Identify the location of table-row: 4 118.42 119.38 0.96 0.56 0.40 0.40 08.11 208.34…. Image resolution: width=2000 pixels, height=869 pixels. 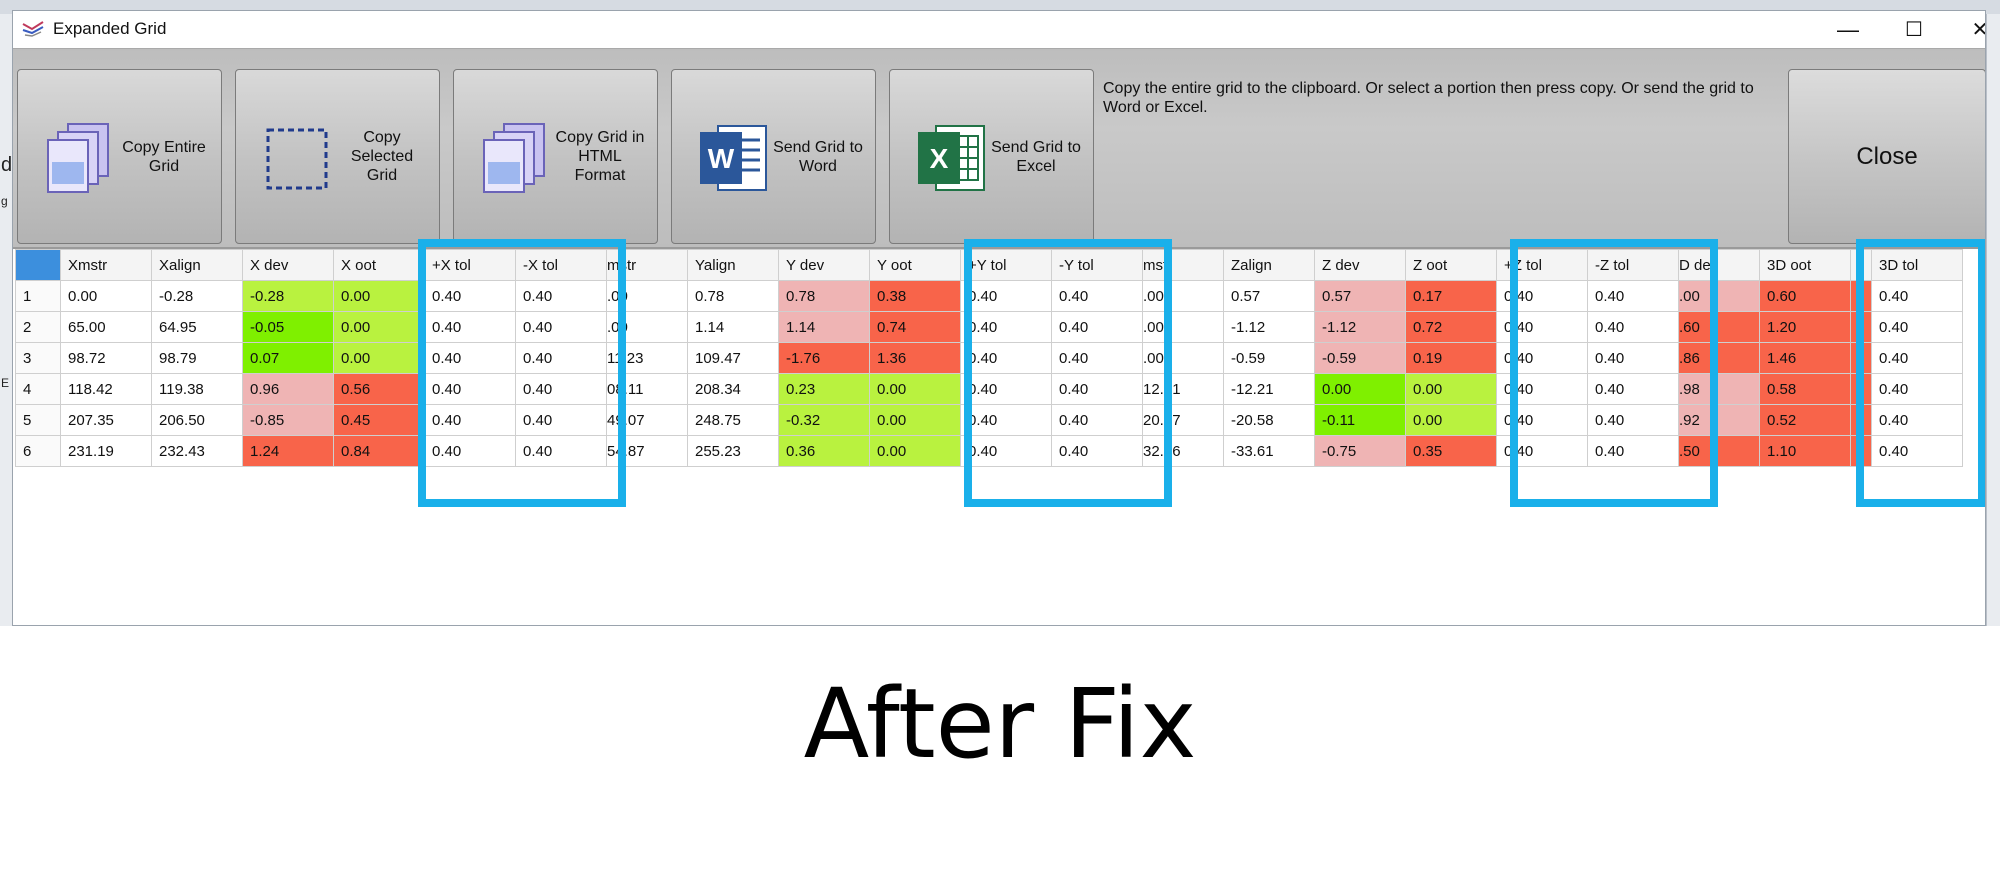
(989, 389).